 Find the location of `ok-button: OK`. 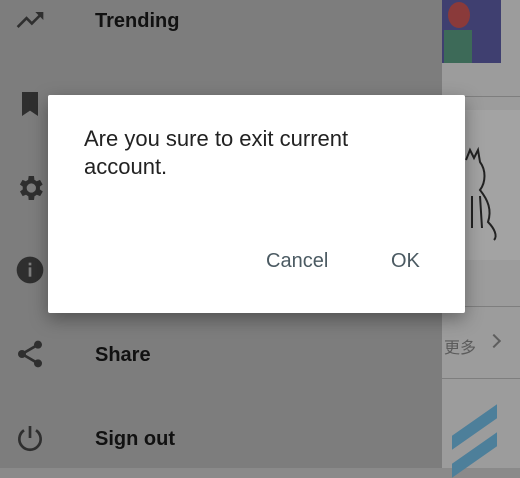

ok-button: OK is located at coordinates (405, 261).